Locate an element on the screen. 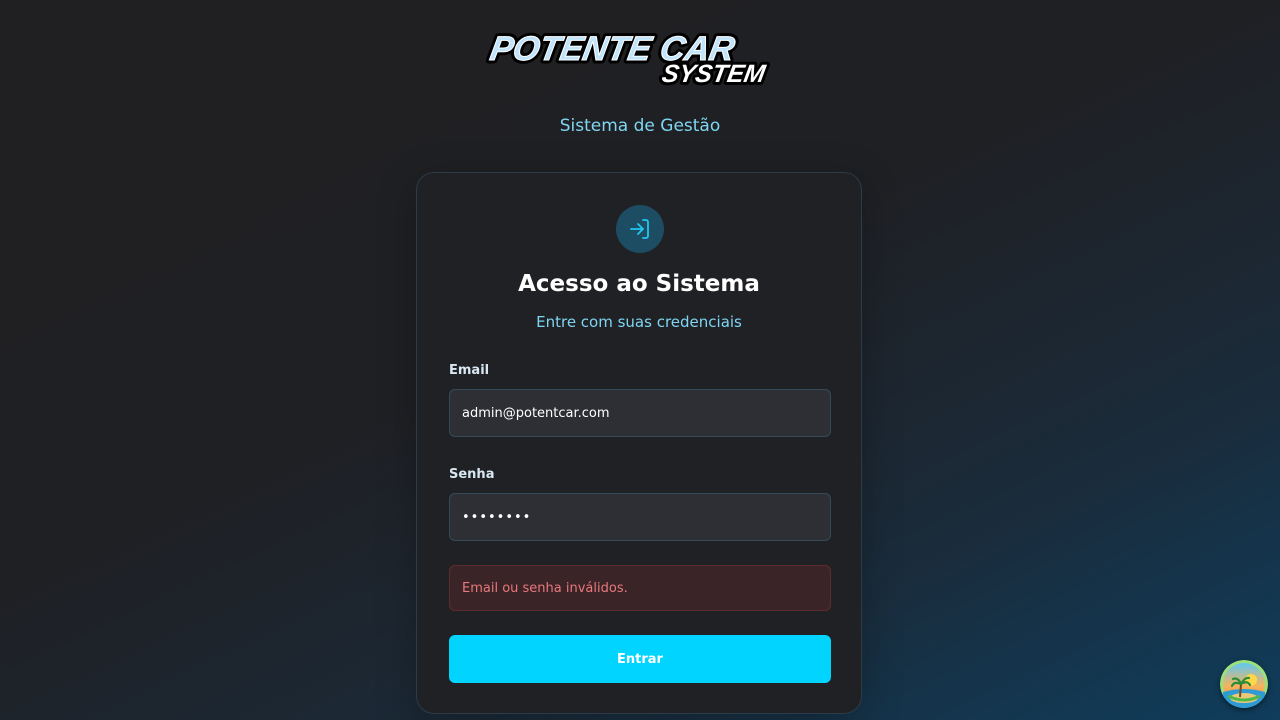 The width and height of the screenshot is (1280, 720). card-subtitle: Entre com suas credenciais is located at coordinates (639, 322).